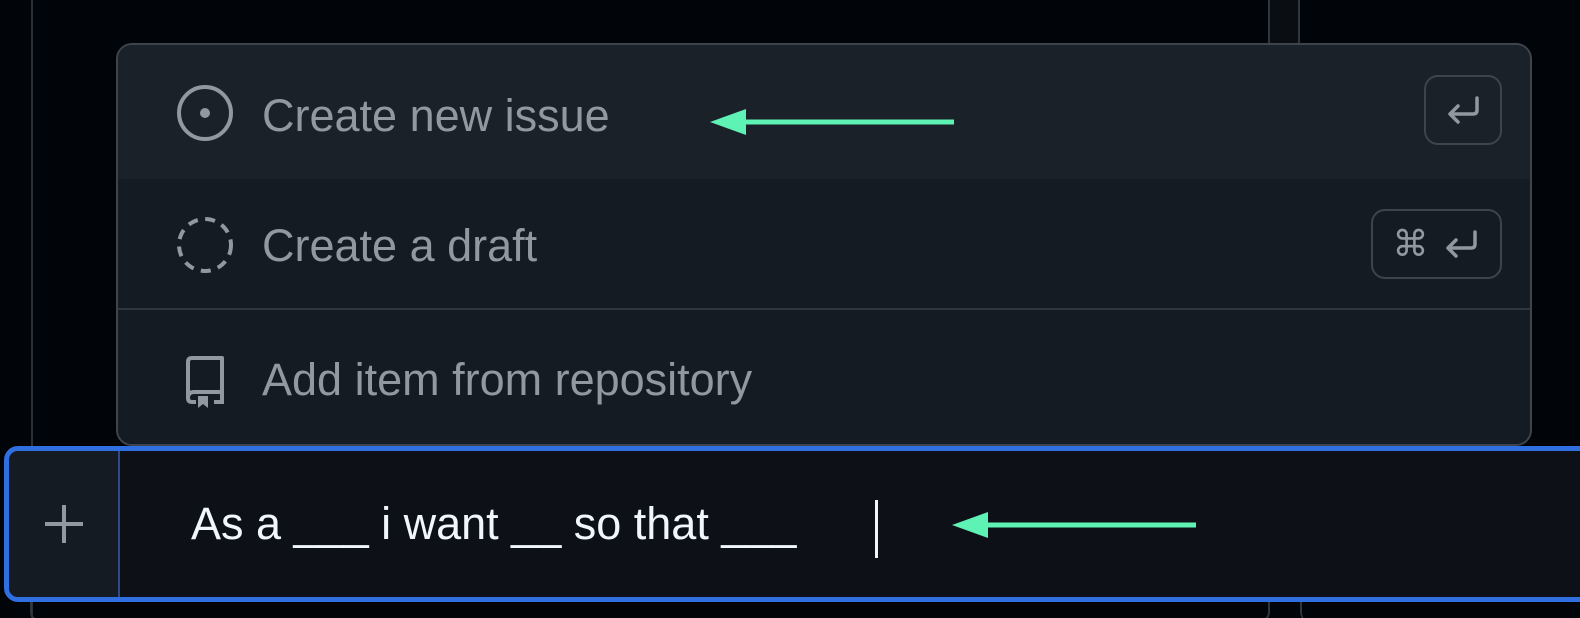  Describe the element at coordinates (205, 381) in the screenshot. I see `repo-icon` at that location.